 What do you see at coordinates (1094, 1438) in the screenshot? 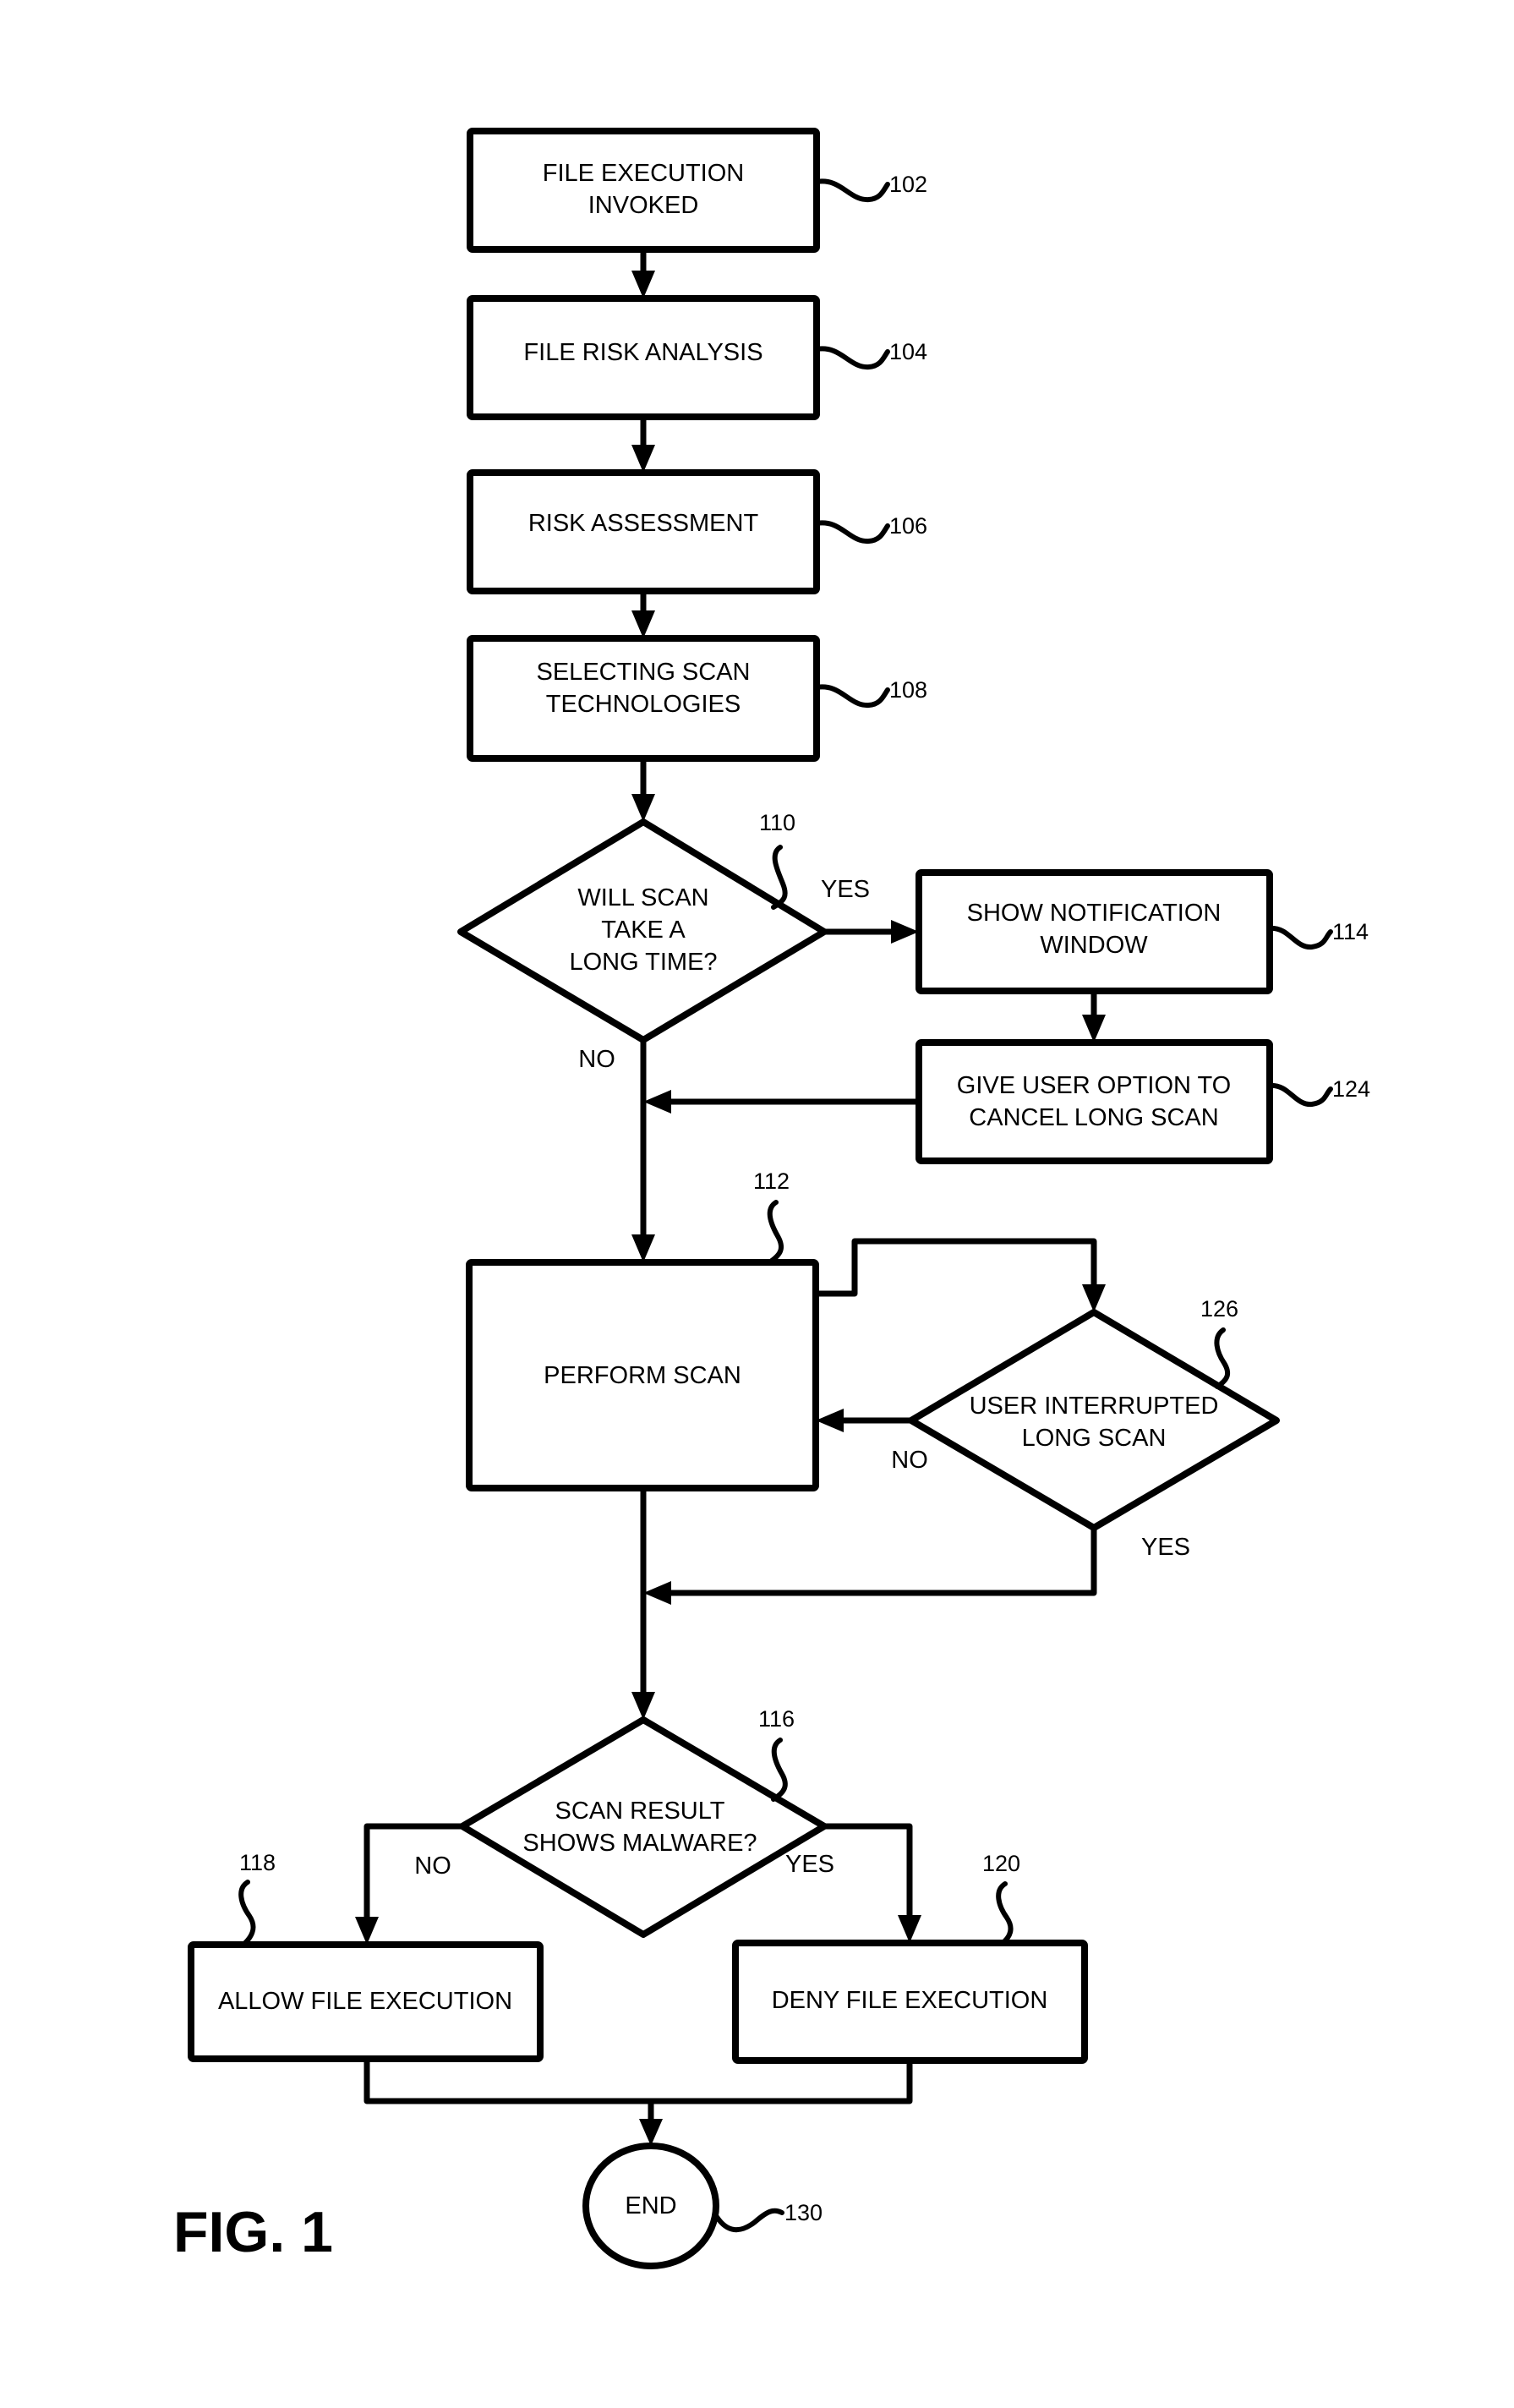
I see `node-label-line: LONG SCAN` at bounding box center [1094, 1438].